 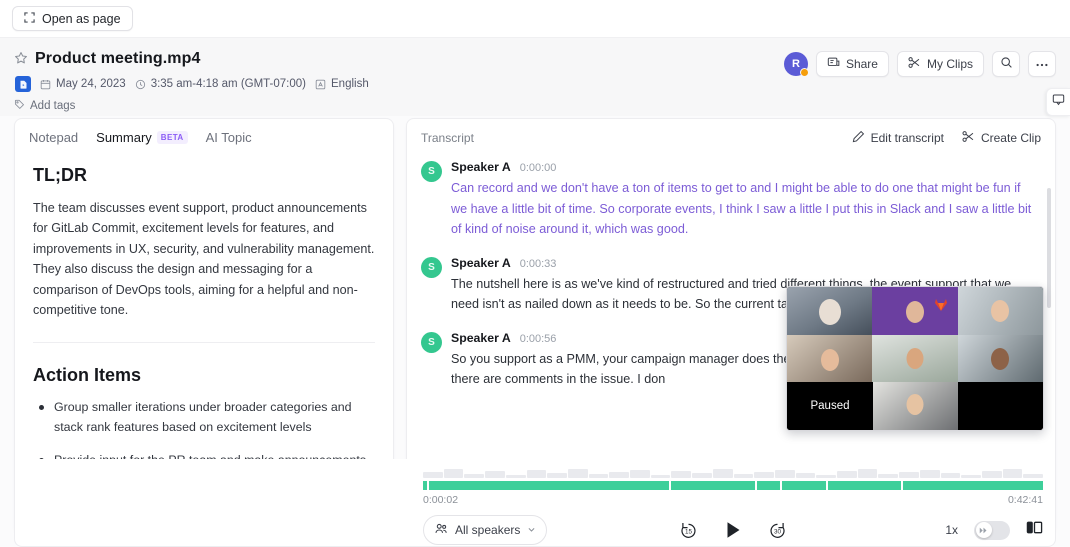 I want to click on utterance-header: Speaker A 0:00:00, so click(x=745, y=167).